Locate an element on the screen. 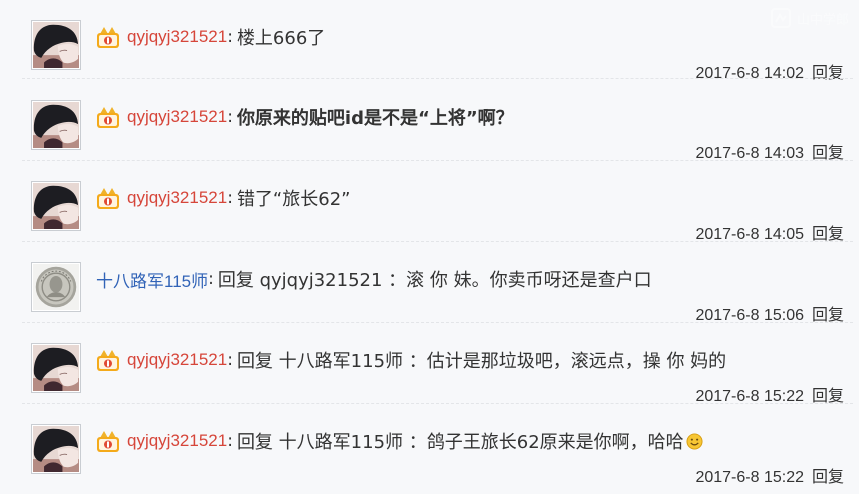  comment-meta: 2017-6-8 15:22 回复 is located at coordinates (769, 475).